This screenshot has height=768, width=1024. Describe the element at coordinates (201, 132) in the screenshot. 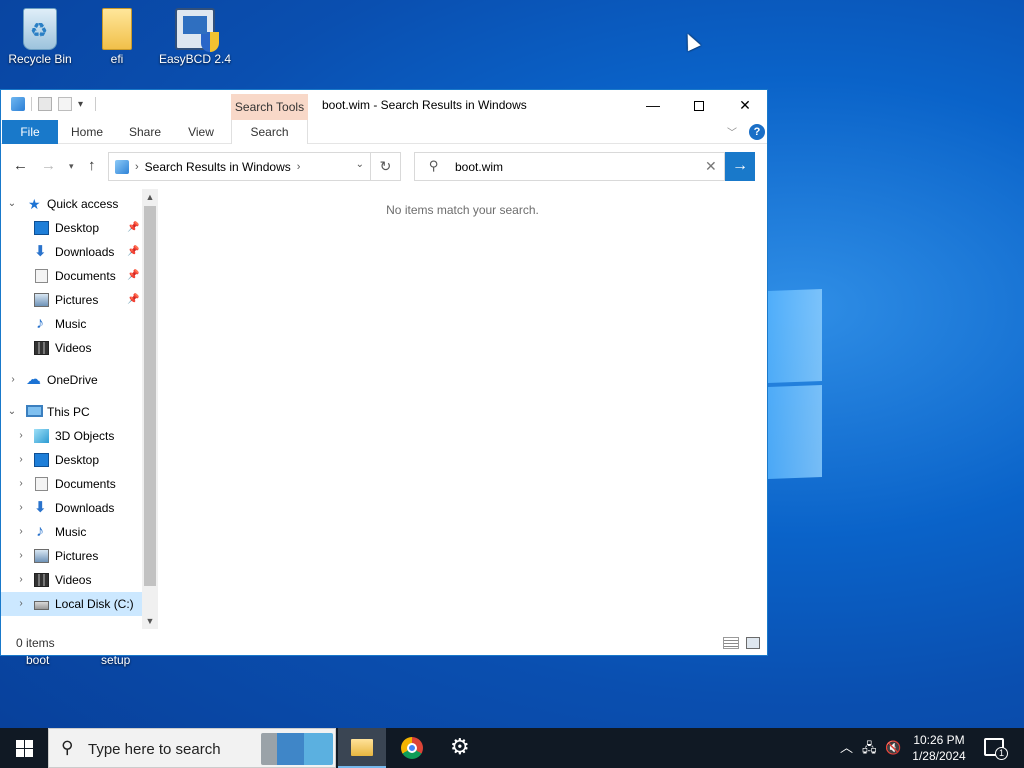

I see `tab-view: View` at that location.